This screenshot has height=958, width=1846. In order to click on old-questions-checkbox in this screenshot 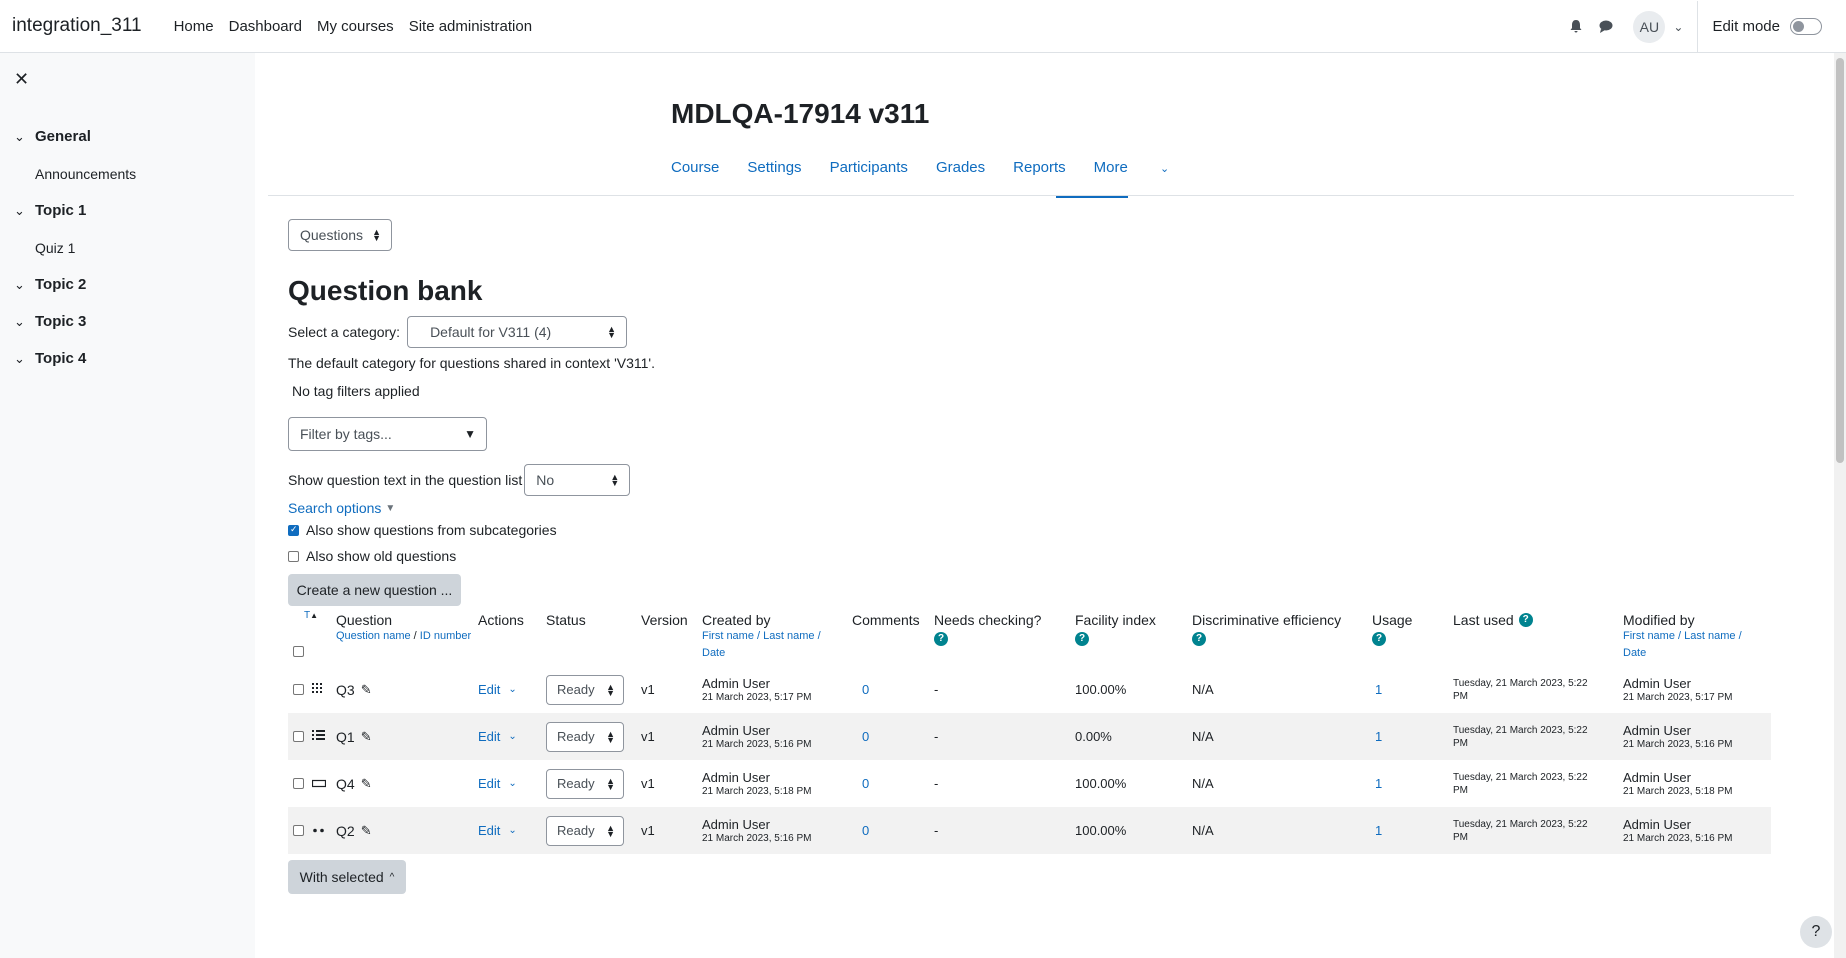, I will do `click(293, 556)`.